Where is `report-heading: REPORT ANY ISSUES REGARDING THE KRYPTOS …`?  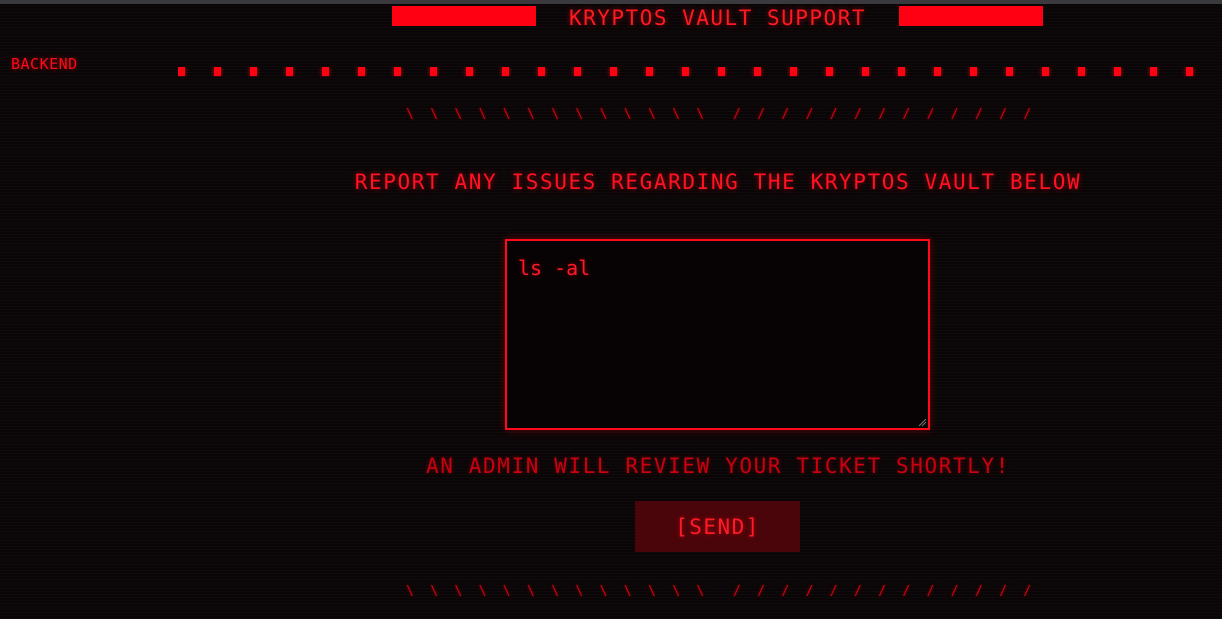 report-heading: REPORT ANY ISSUES REGARDING THE KRYPTOS … is located at coordinates (718, 182).